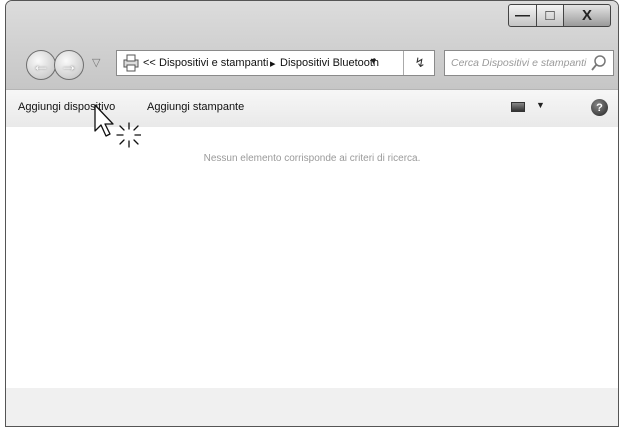  I want to click on maximize-button: □, so click(550, 15).